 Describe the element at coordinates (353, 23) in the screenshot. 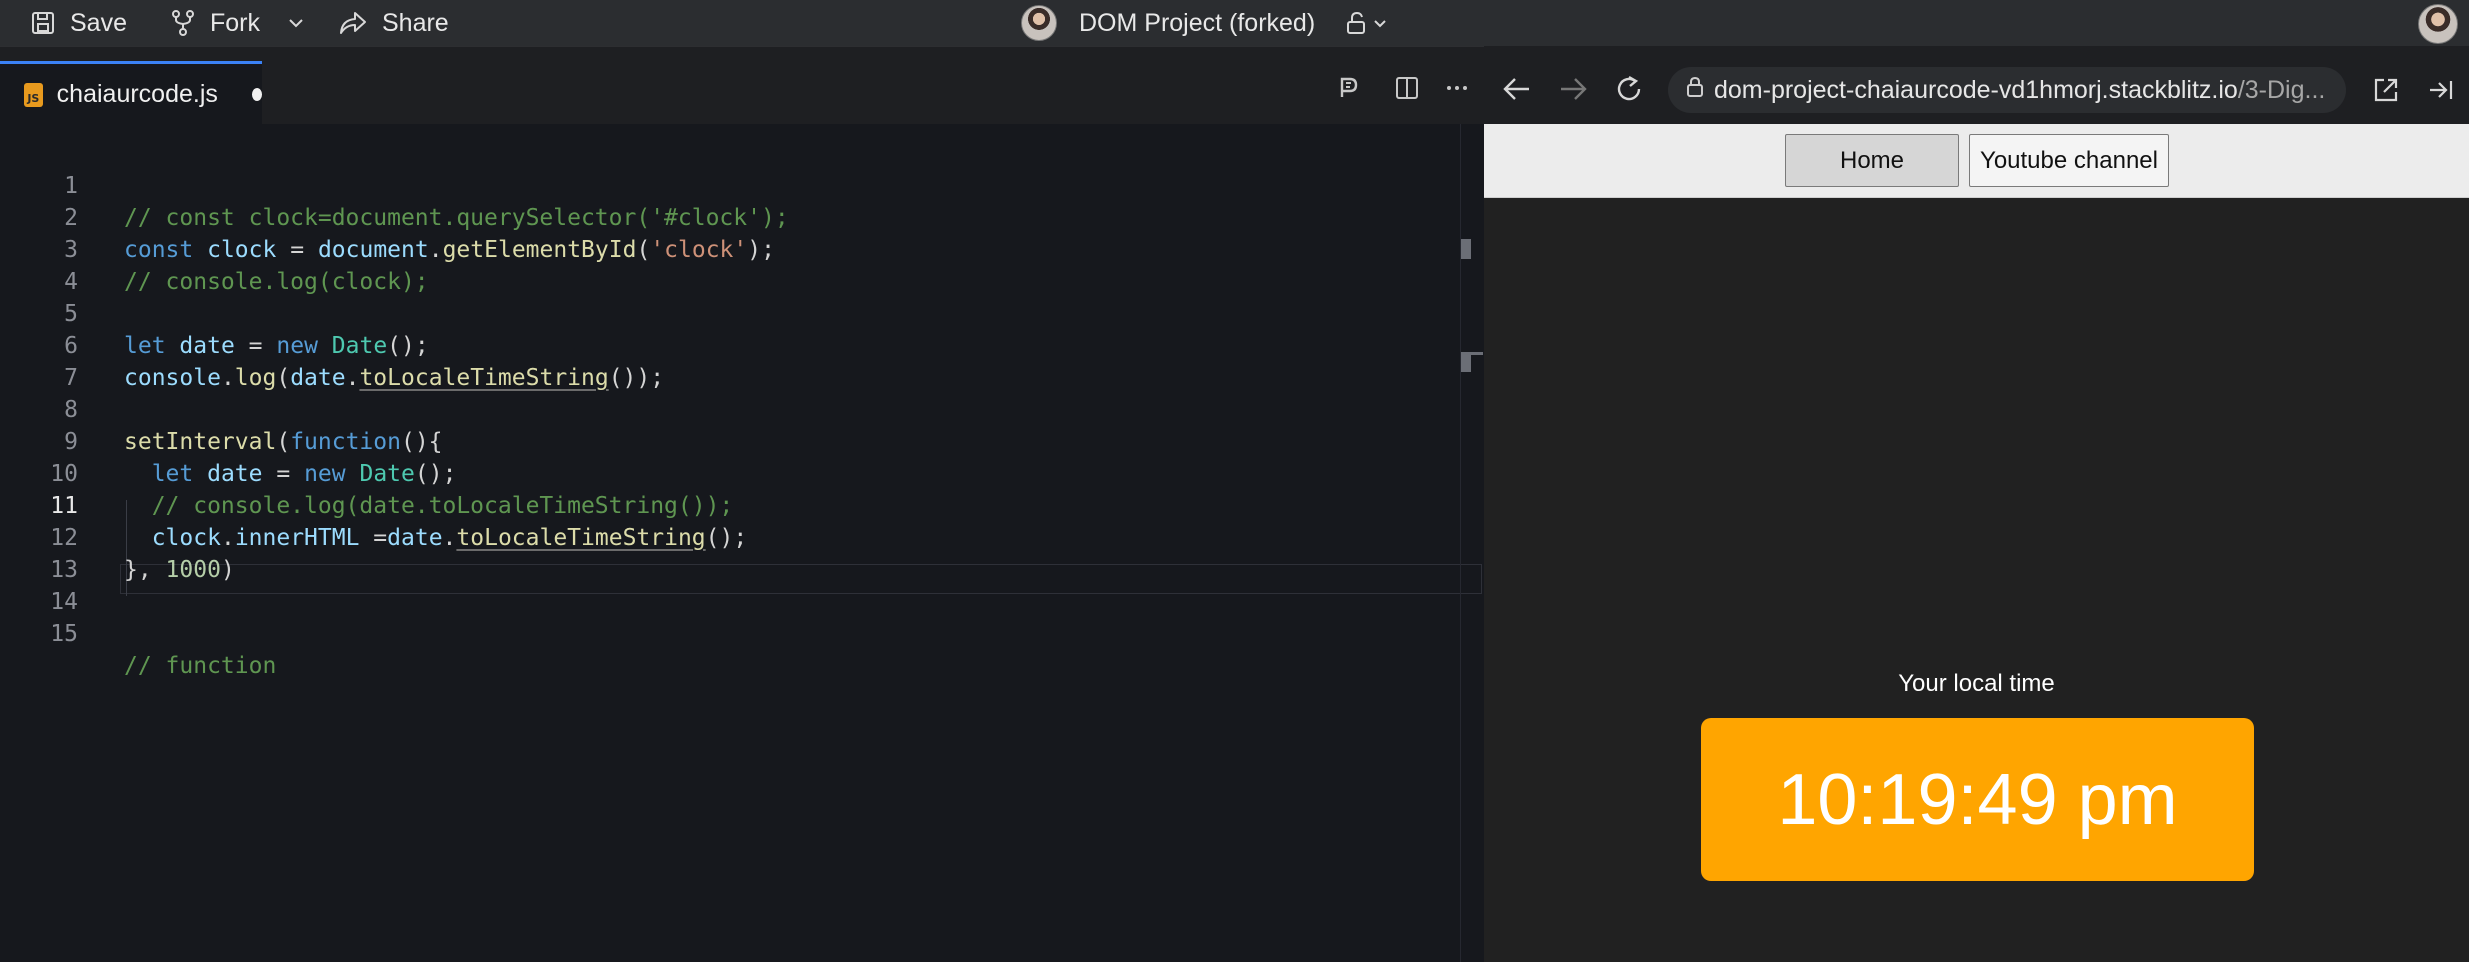

I see `share-icon` at that location.